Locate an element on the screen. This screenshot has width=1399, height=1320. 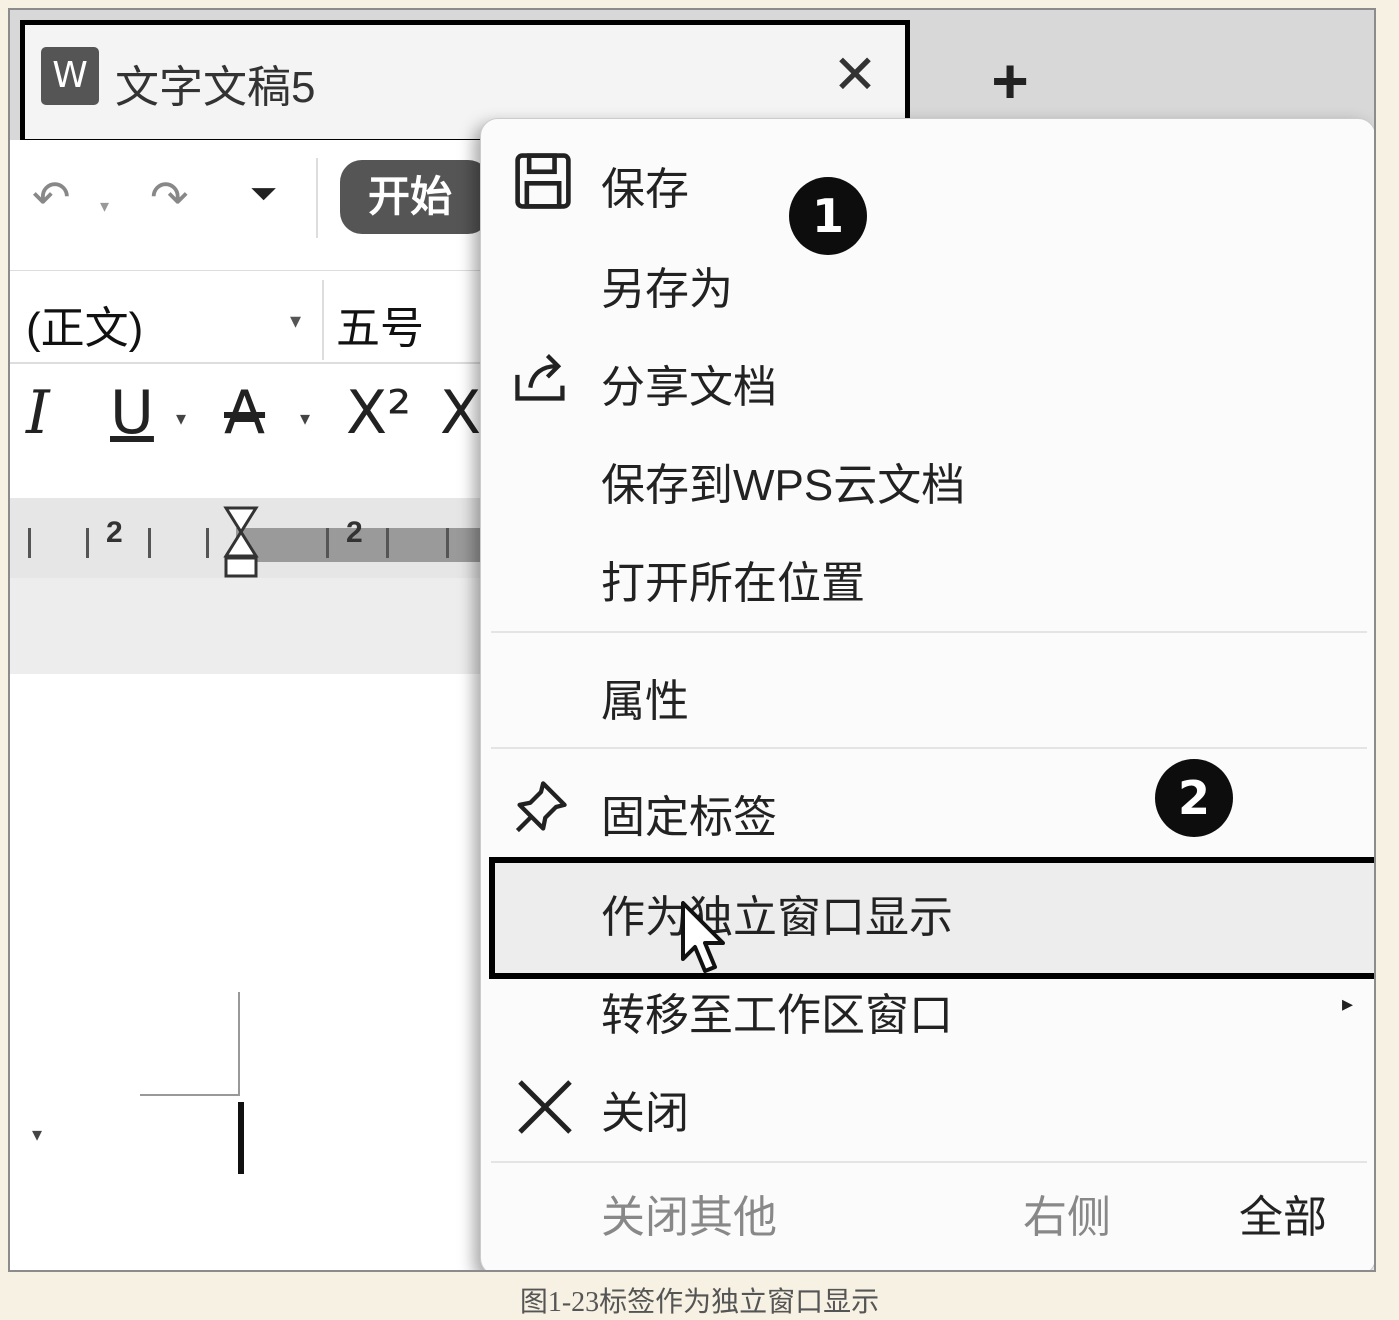
menu-item-pin-tab: 固定标签 is located at coordinates (927, 807).